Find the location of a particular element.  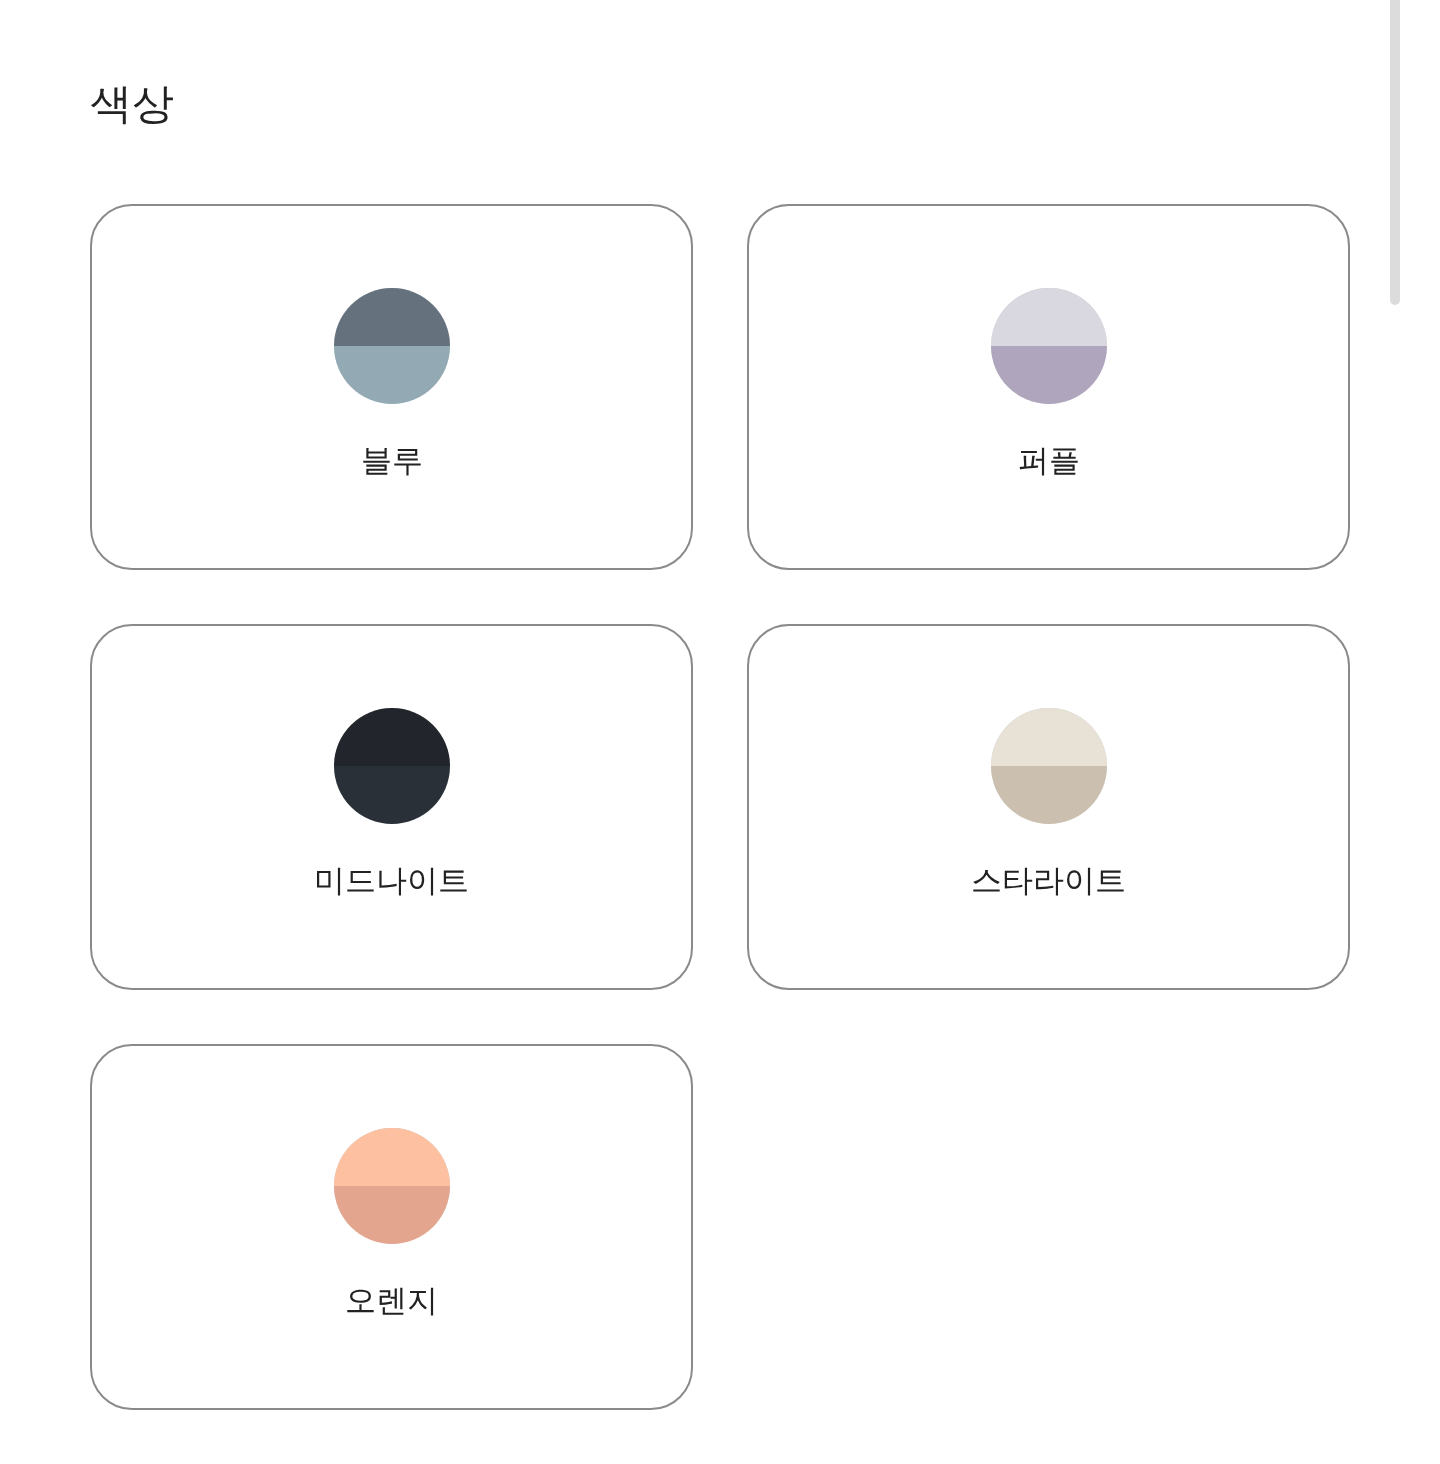

color-option-card: 미드나이트 is located at coordinates (391, 807).